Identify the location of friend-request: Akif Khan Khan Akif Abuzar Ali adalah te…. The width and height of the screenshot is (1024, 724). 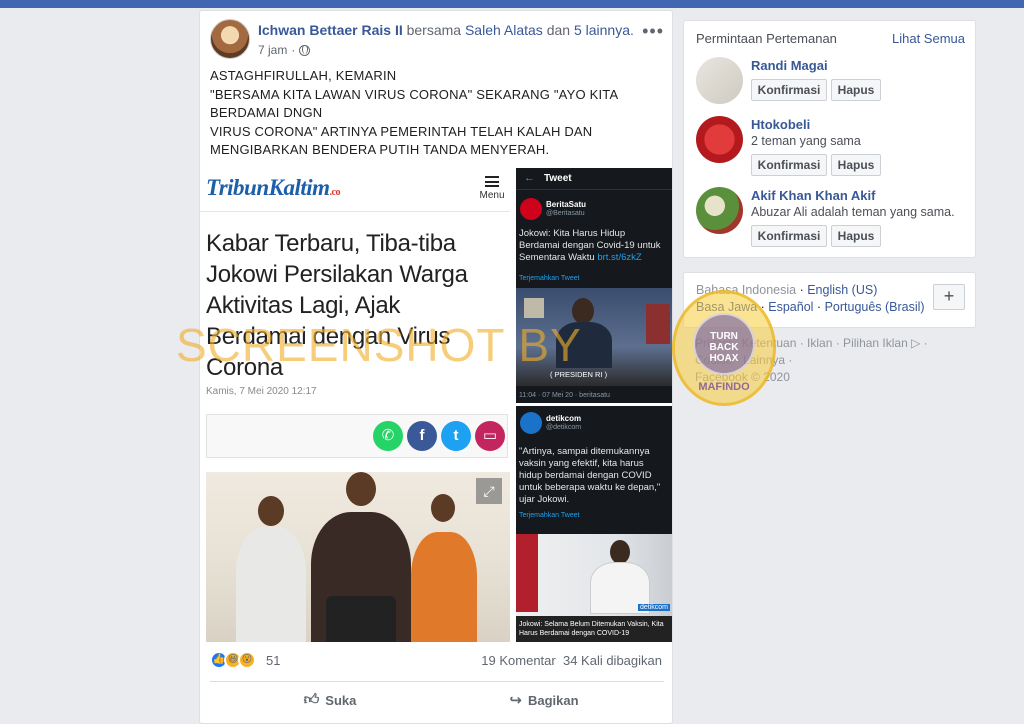
(832, 219).